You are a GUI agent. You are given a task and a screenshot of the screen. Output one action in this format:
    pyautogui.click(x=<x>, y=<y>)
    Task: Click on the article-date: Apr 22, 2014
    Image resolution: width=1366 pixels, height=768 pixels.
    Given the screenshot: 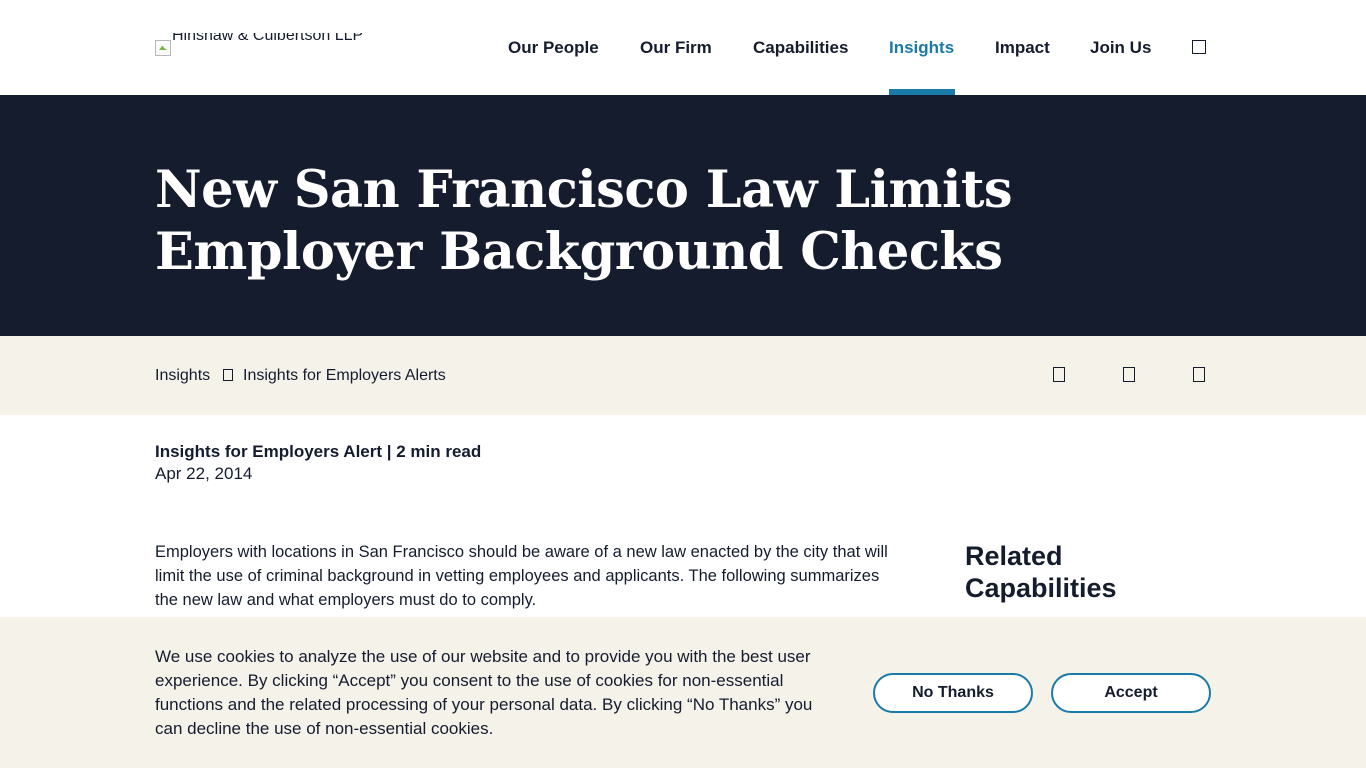 What is the action you would take?
    pyautogui.click(x=204, y=473)
    